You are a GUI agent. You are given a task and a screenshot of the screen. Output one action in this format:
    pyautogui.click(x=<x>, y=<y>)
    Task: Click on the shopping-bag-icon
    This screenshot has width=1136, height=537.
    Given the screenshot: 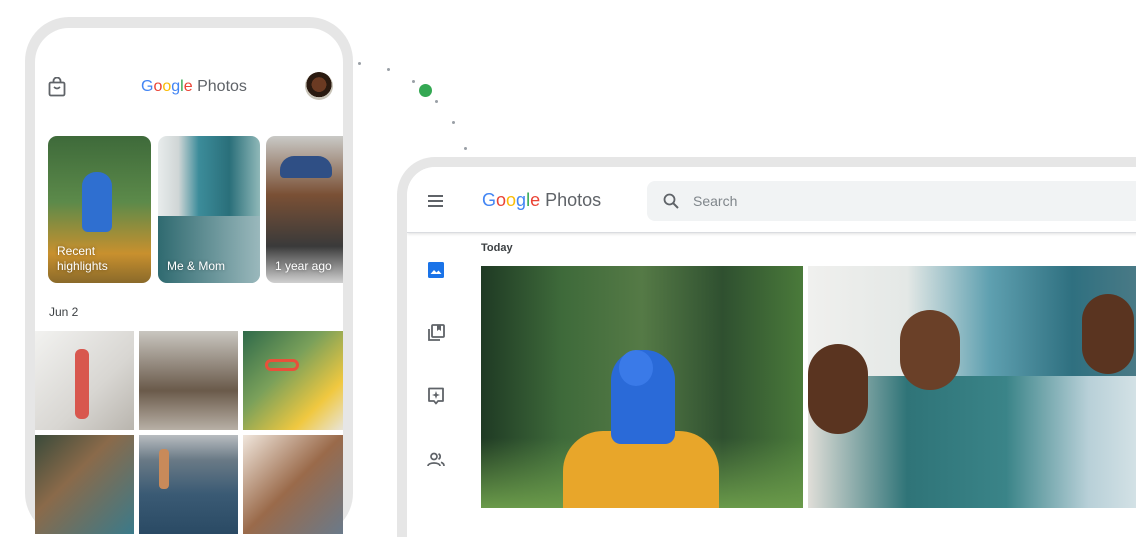 What is the action you would take?
    pyautogui.click(x=57, y=87)
    